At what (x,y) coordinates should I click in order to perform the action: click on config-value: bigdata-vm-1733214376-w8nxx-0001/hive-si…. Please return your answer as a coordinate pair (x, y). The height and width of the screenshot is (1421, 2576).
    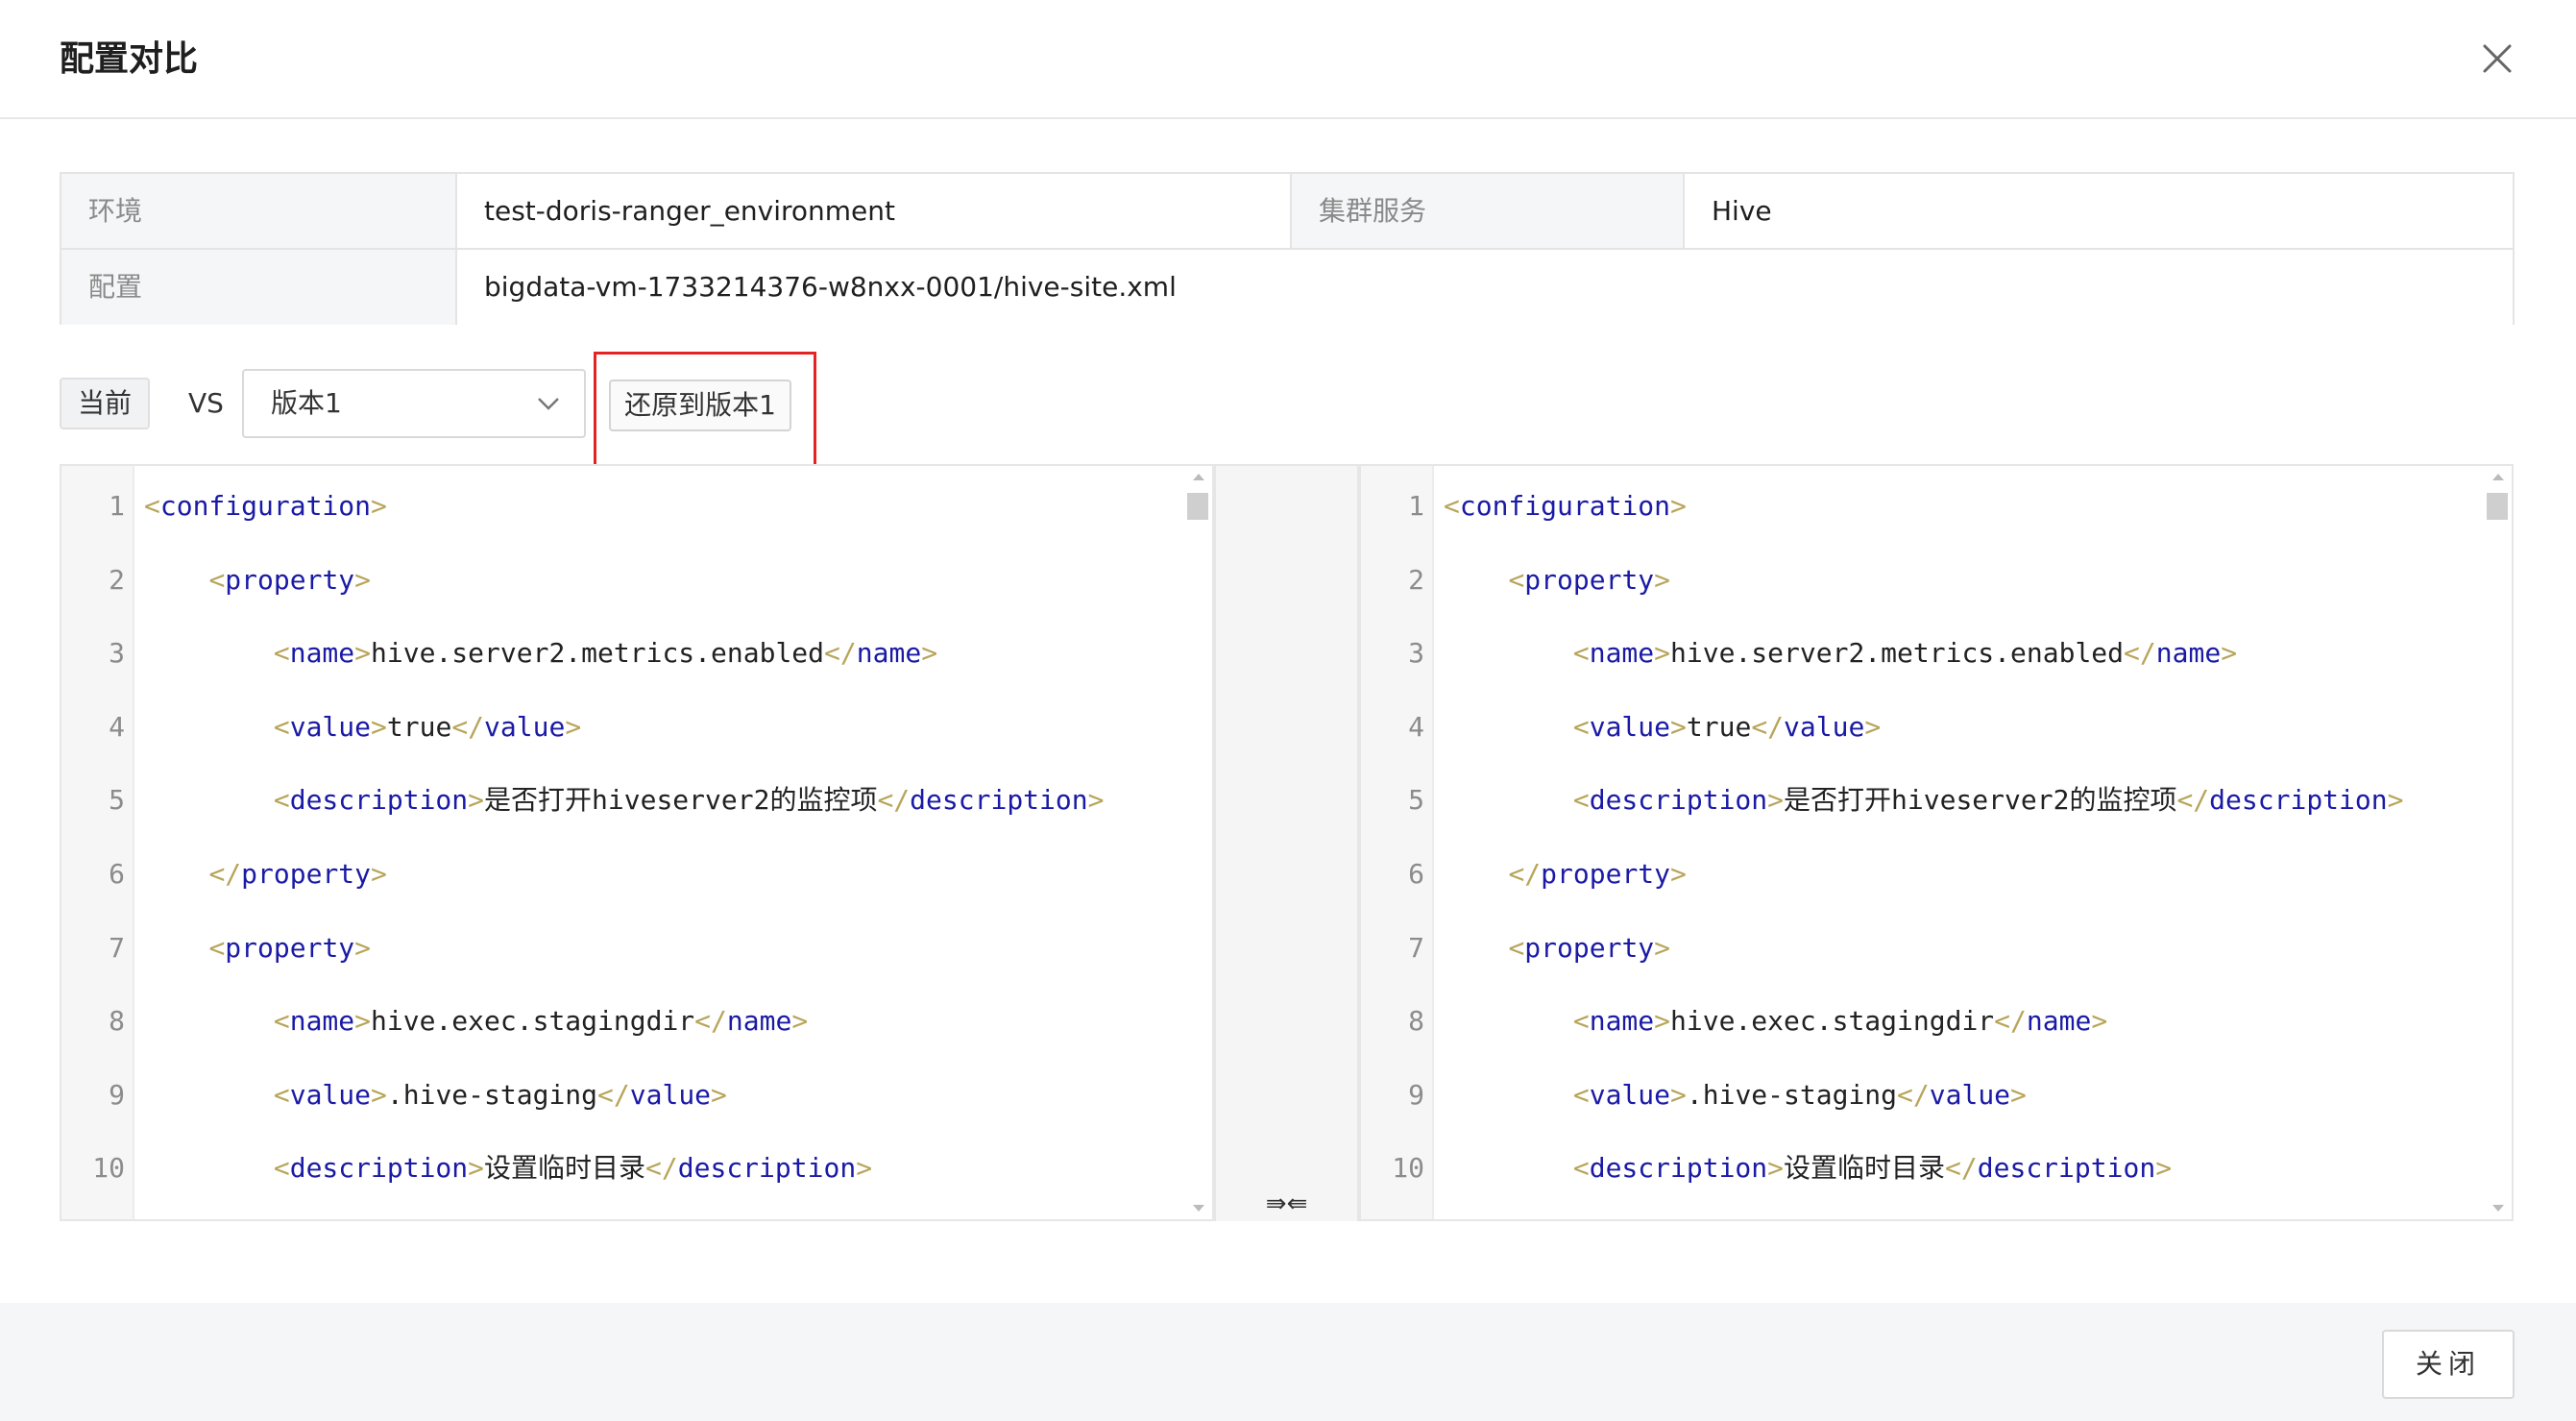
    Looking at the image, I should click on (1485, 287).